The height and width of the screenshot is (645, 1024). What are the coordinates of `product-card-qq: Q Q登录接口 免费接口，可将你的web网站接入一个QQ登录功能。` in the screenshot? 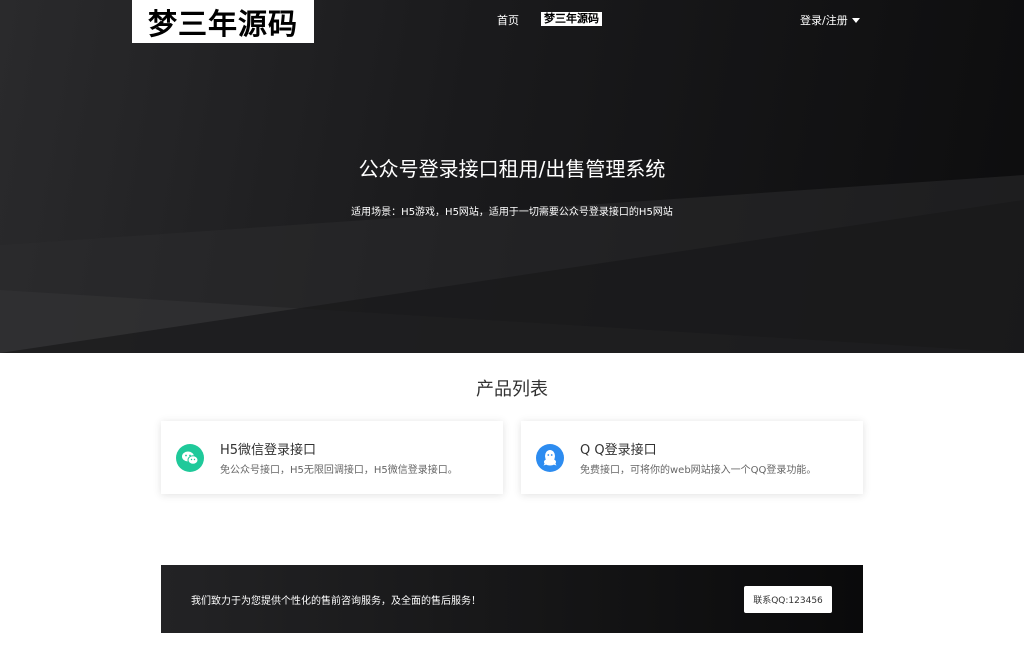 It's located at (692, 457).